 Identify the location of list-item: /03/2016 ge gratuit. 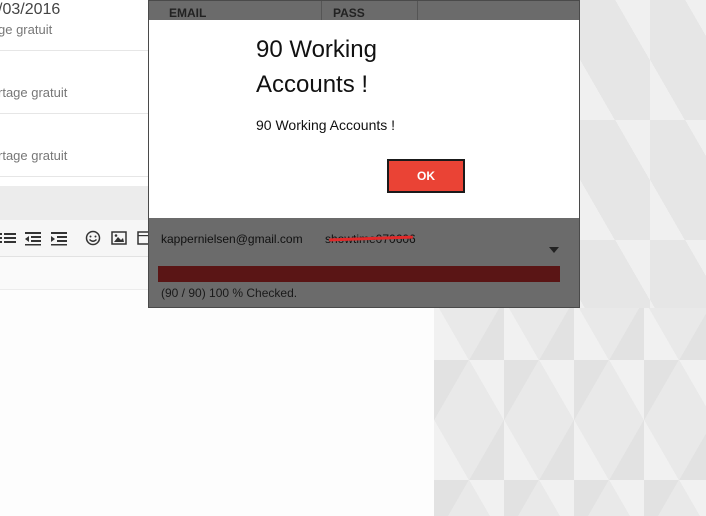
(74, 25).